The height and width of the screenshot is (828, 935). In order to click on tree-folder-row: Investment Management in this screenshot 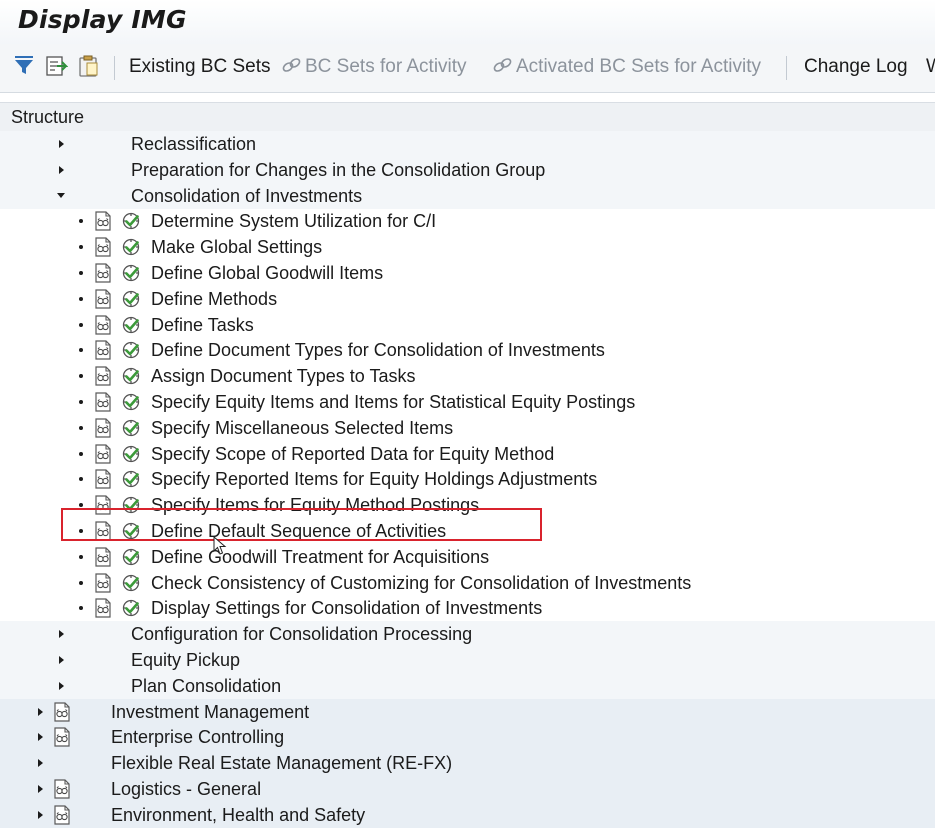, I will do `click(467, 711)`.